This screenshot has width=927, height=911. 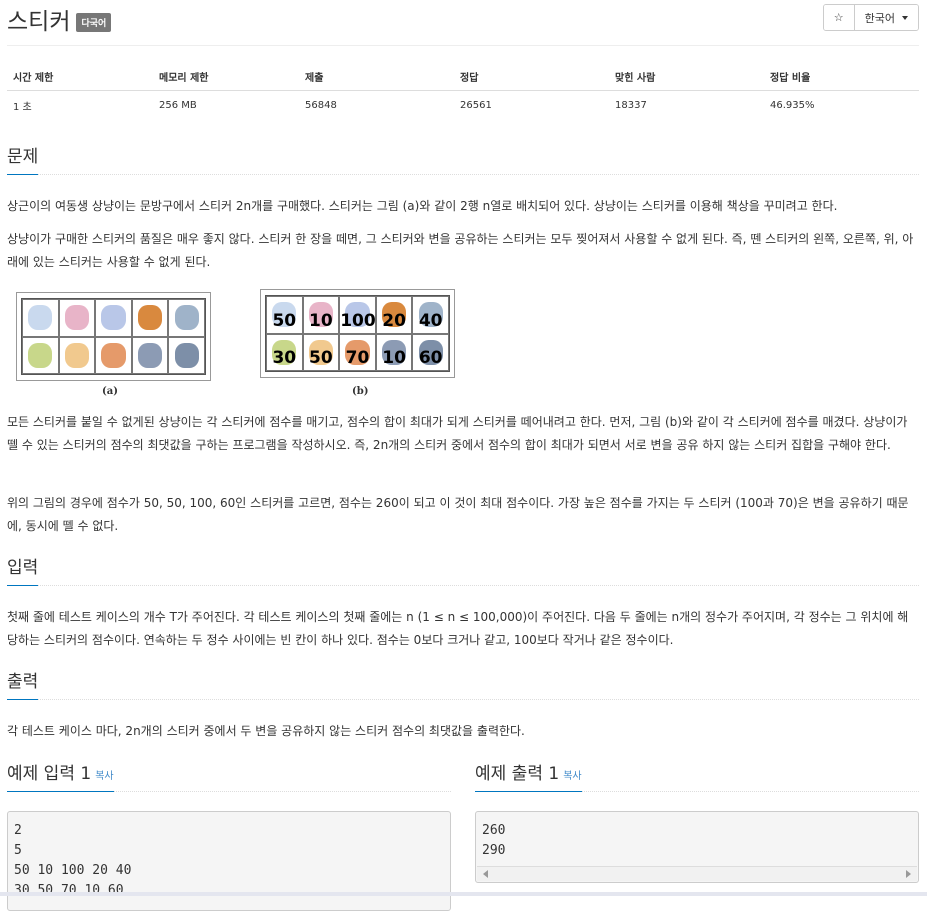 I want to click on skier-sticker-icon, so click(x=186, y=318).